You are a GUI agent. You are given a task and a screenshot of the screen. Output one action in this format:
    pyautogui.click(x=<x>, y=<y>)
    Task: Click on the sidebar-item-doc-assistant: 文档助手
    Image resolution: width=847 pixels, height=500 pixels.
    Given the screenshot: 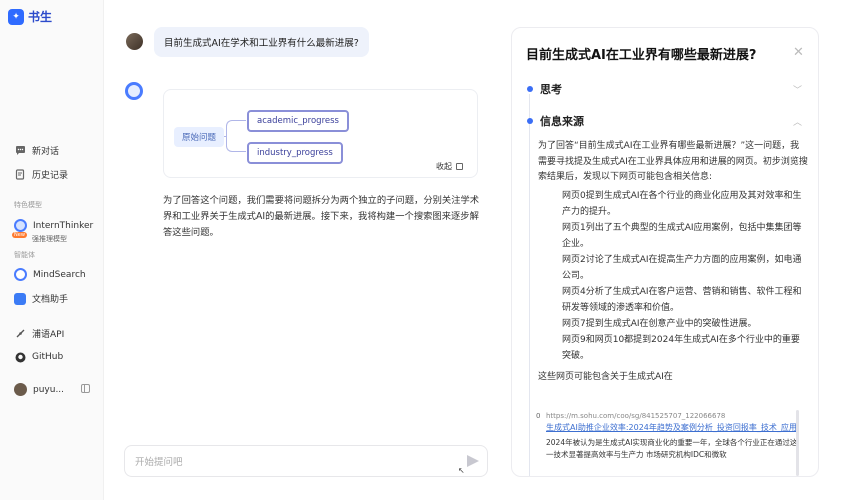 What is the action you would take?
    pyautogui.click(x=57, y=298)
    